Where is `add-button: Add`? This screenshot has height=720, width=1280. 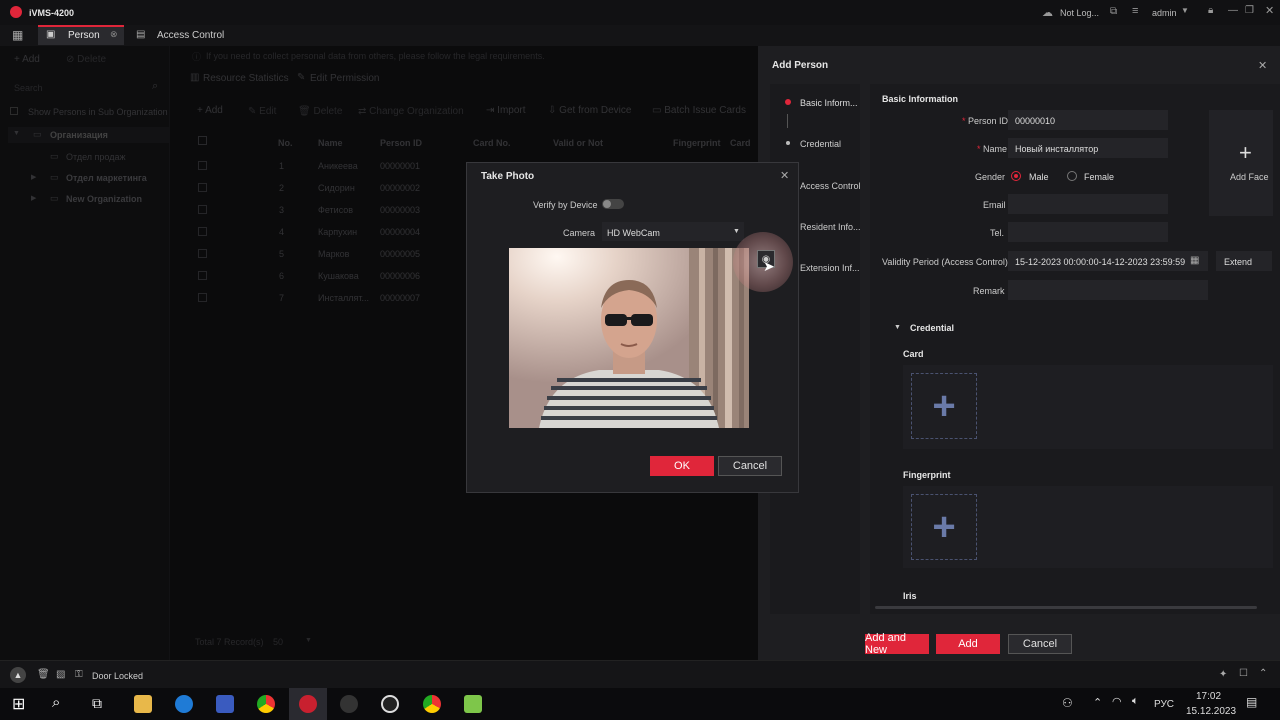
add-button: Add is located at coordinates (968, 644).